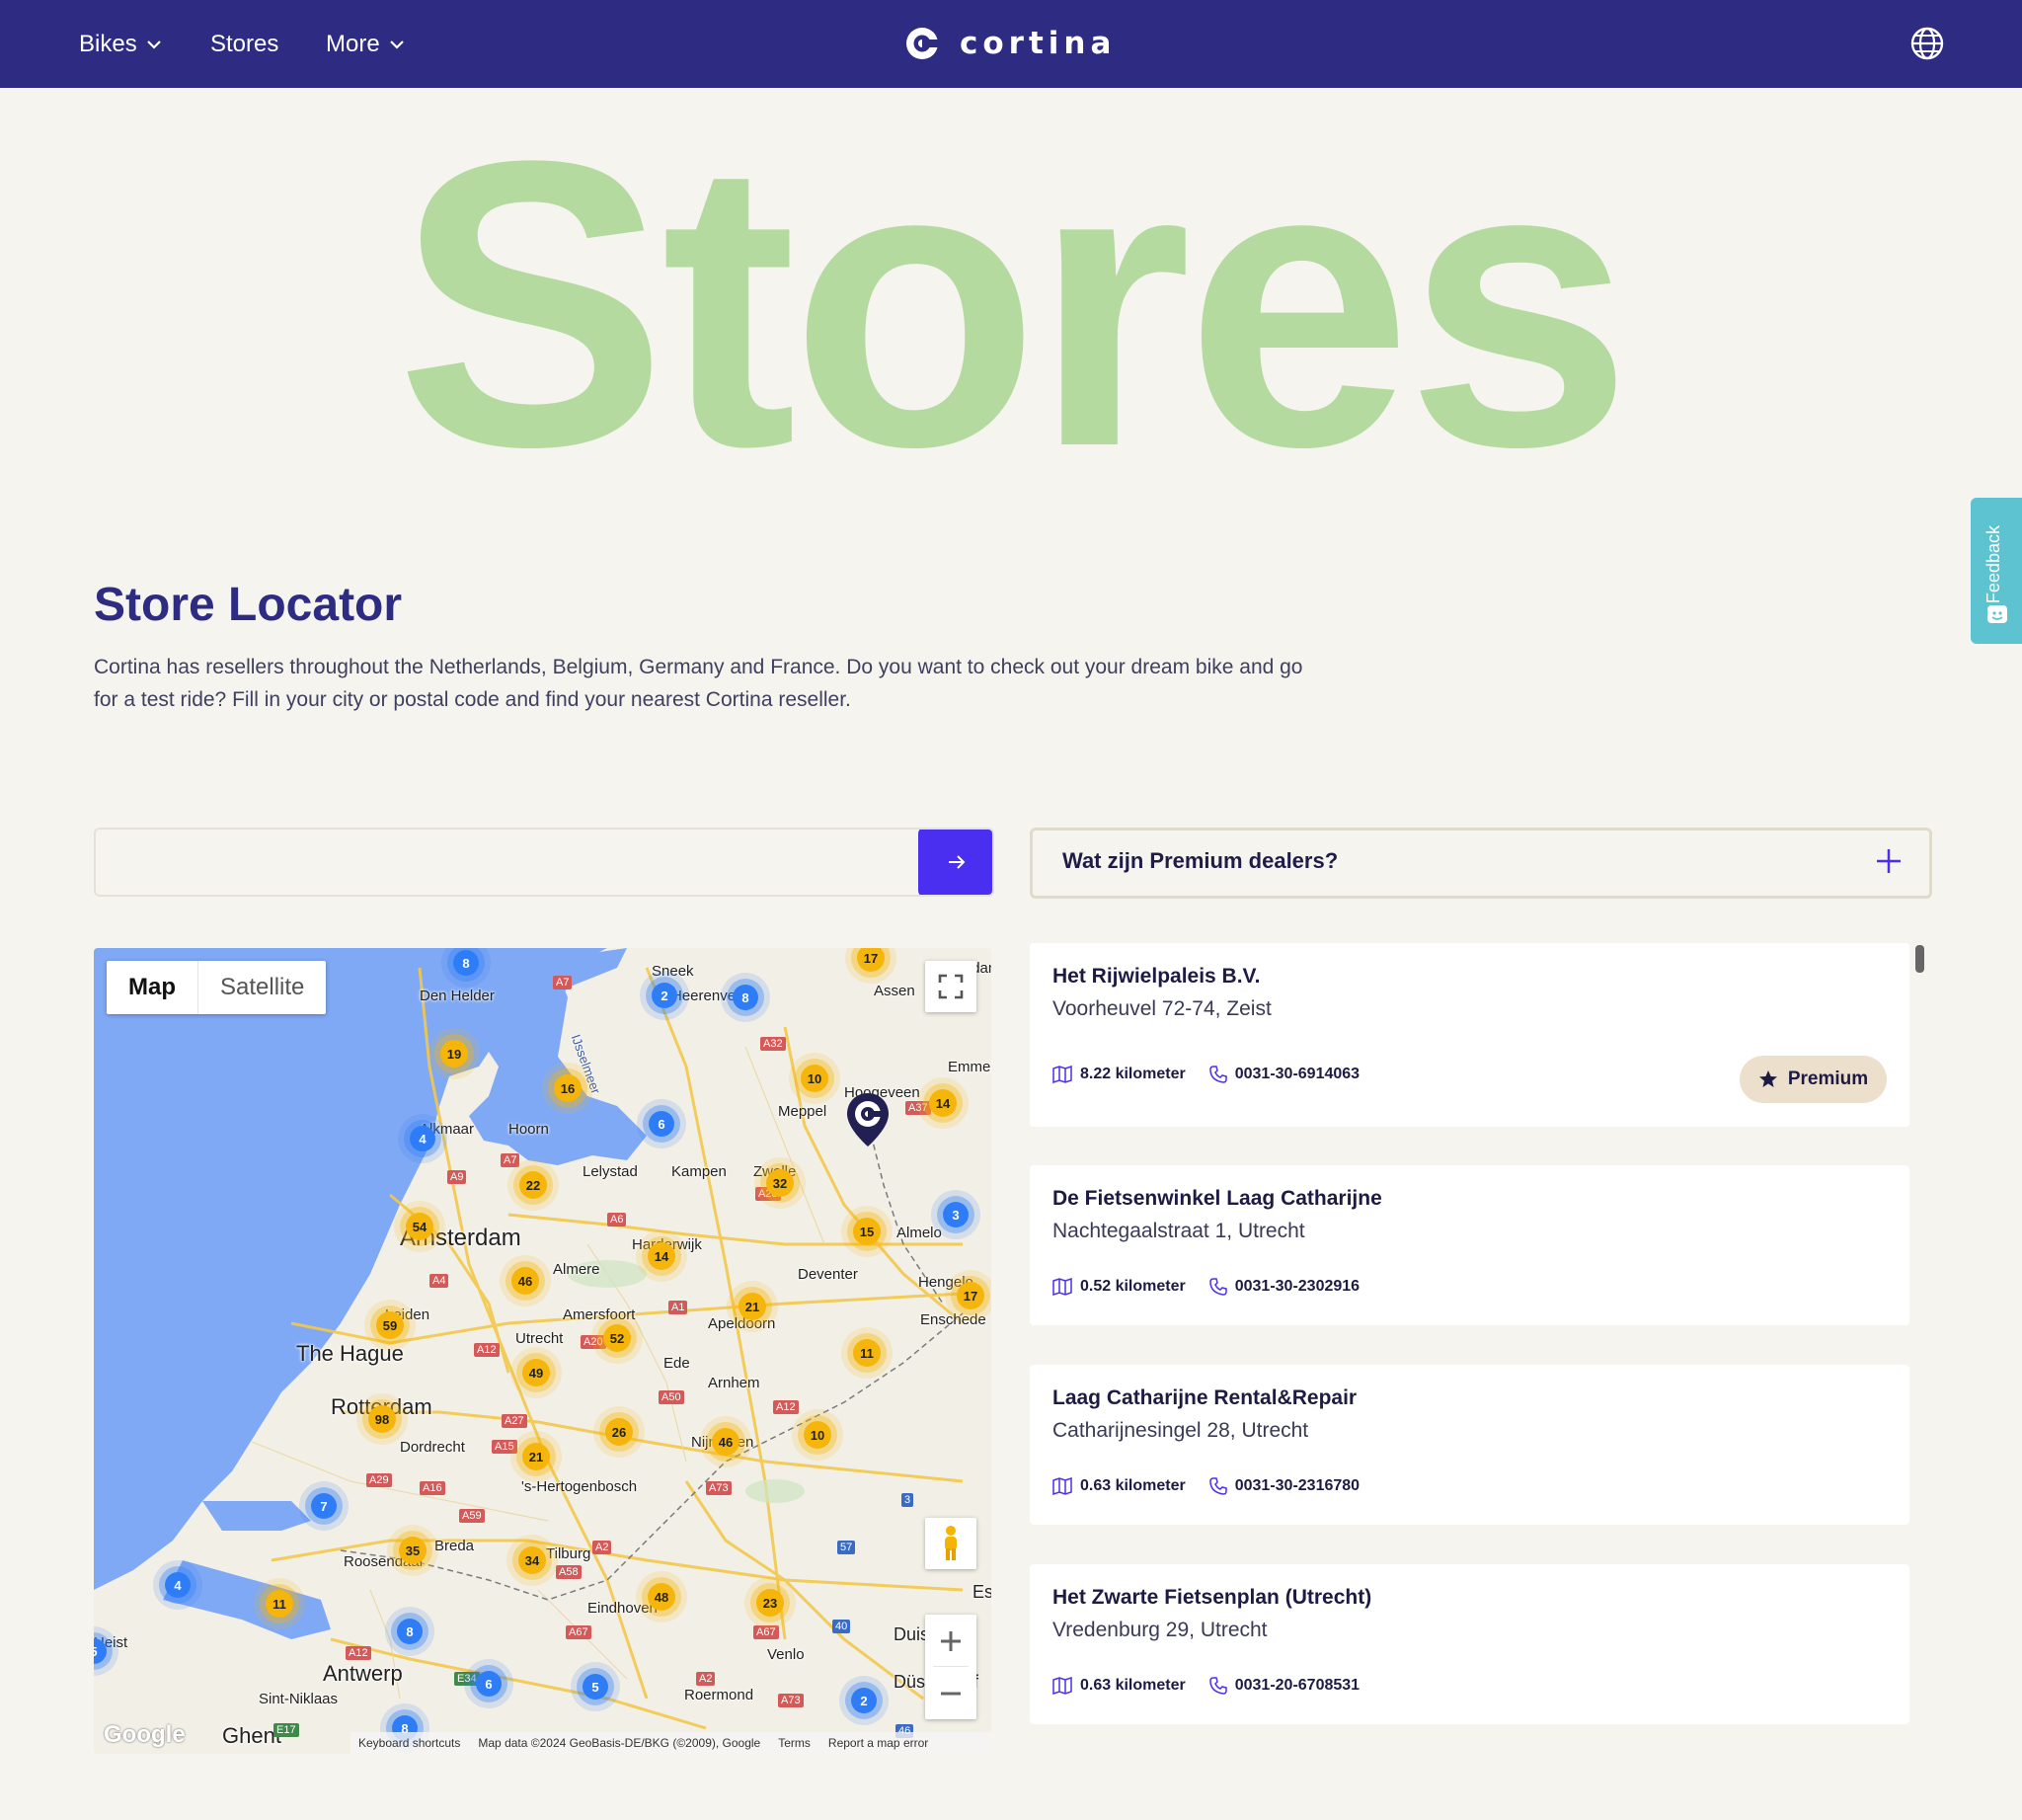 Image resolution: width=2022 pixels, height=1820 pixels. Describe the element at coordinates (828, 1274) in the screenshot. I see `map-place-label: Deventer` at that location.